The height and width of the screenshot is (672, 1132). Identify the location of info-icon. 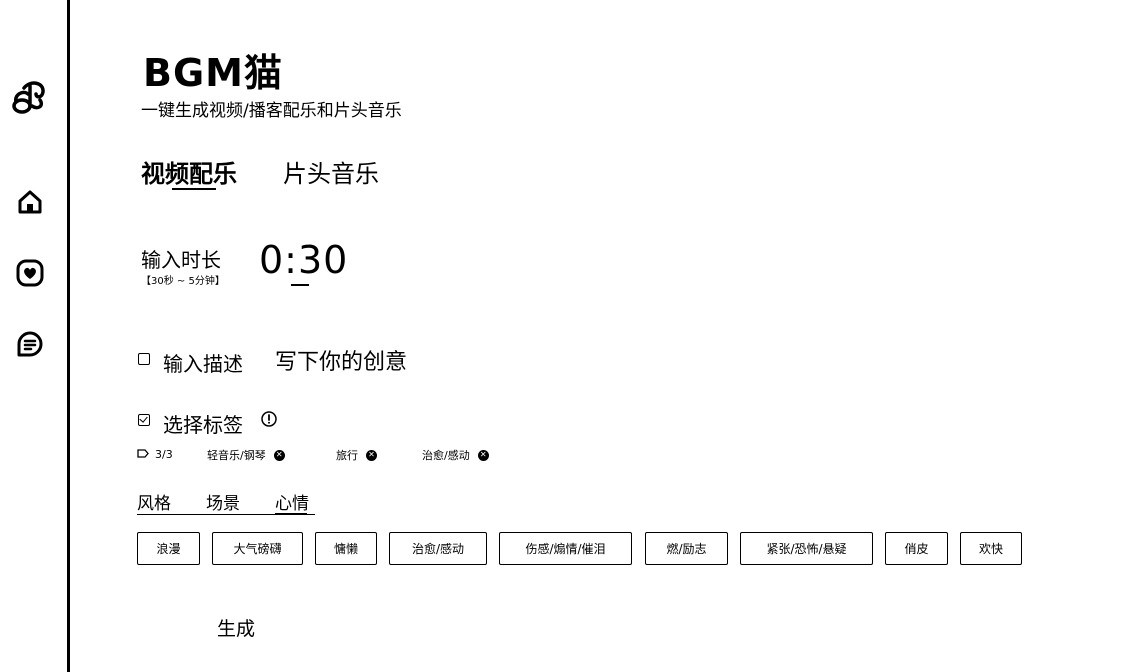
(269, 419).